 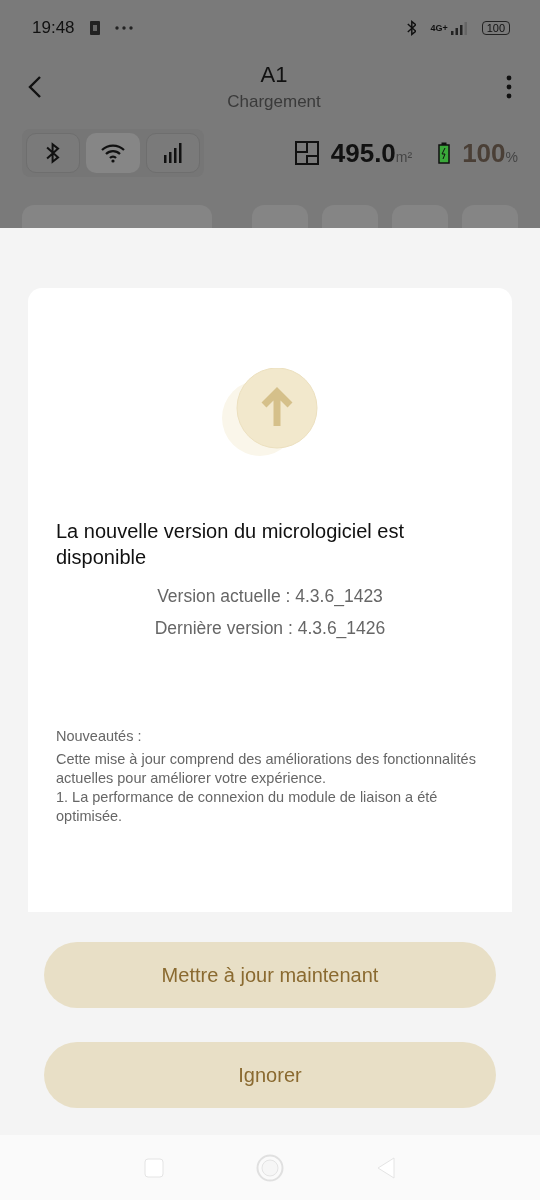 What do you see at coordinates (484, 153) in the screenshot?
I see `battery-value: 100` at bounding box center [484, 153].